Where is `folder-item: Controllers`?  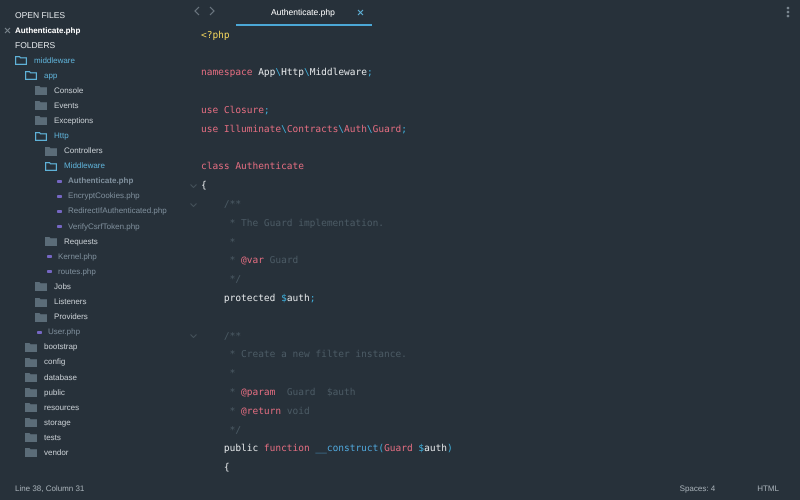
folder-item: Controllers is located at coordinates (83, 151).